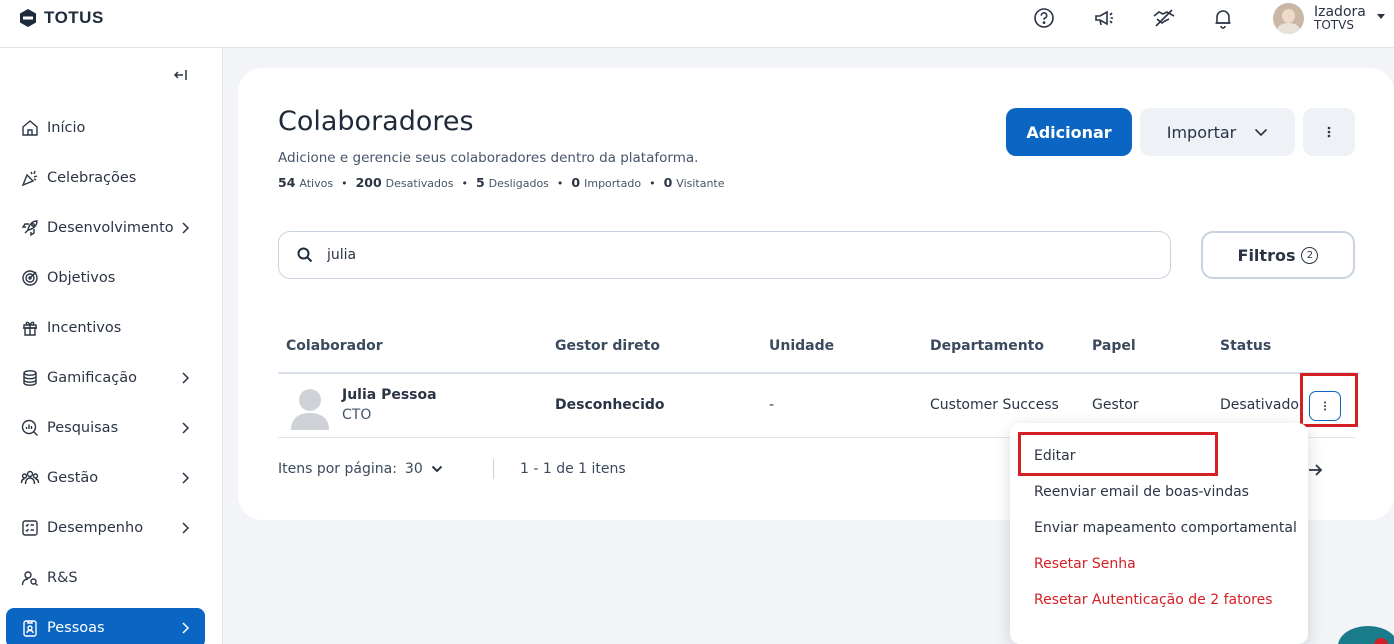 The width and height of the screenshot is (1394, 644). I want to click on sidebar-item-gestao: Gestão, so click(105, 478).